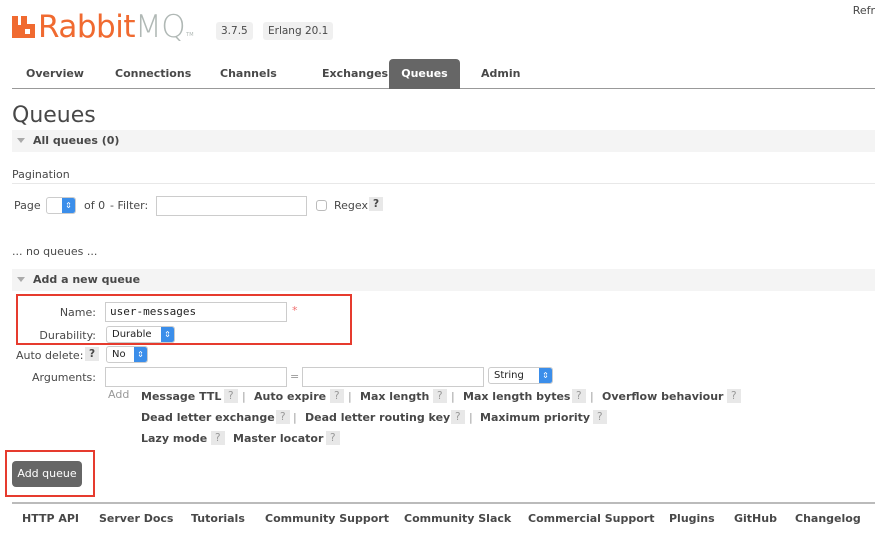  What do you see at coordinates (153, 74) in the screenshot?
I see `tab-connections: Connections` at bounding box center [153, 74].